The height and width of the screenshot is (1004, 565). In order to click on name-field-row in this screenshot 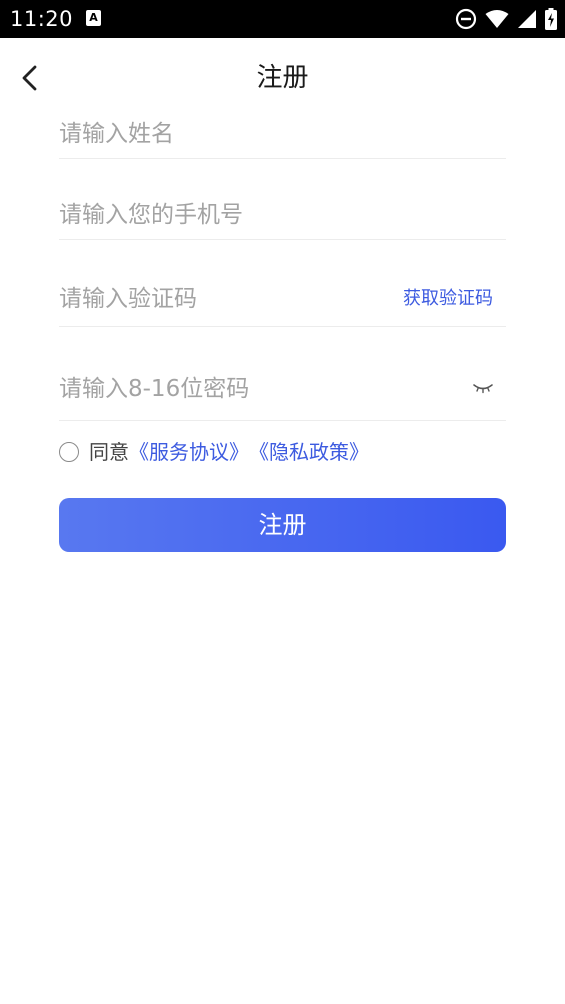, I will do `click(282, 134)`.